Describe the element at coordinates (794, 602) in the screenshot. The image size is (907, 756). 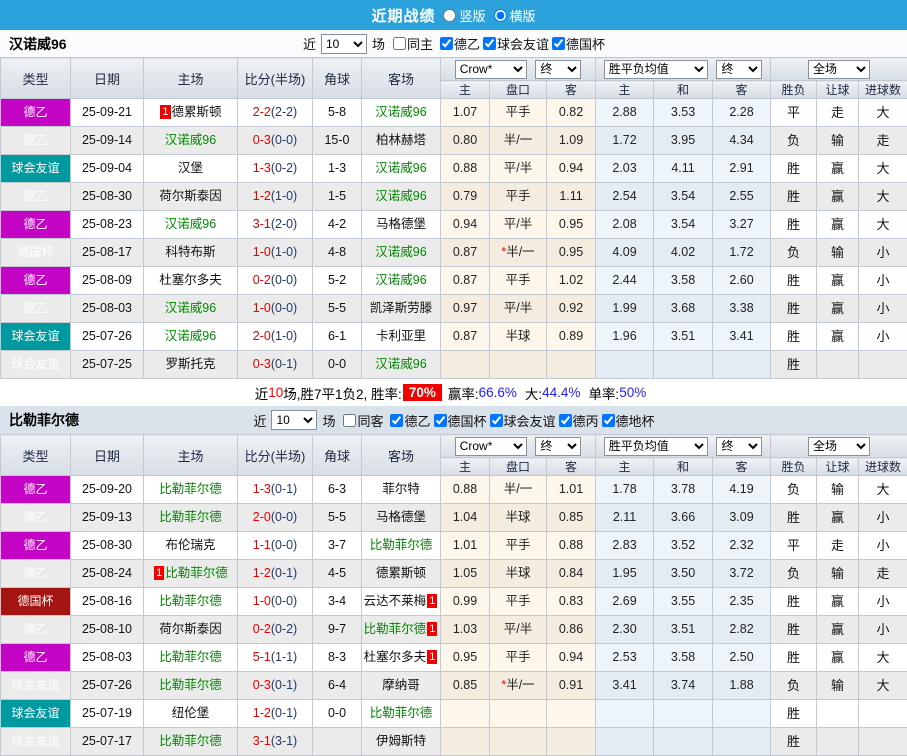
I see `result-wdl-cell: 胜` at that location.